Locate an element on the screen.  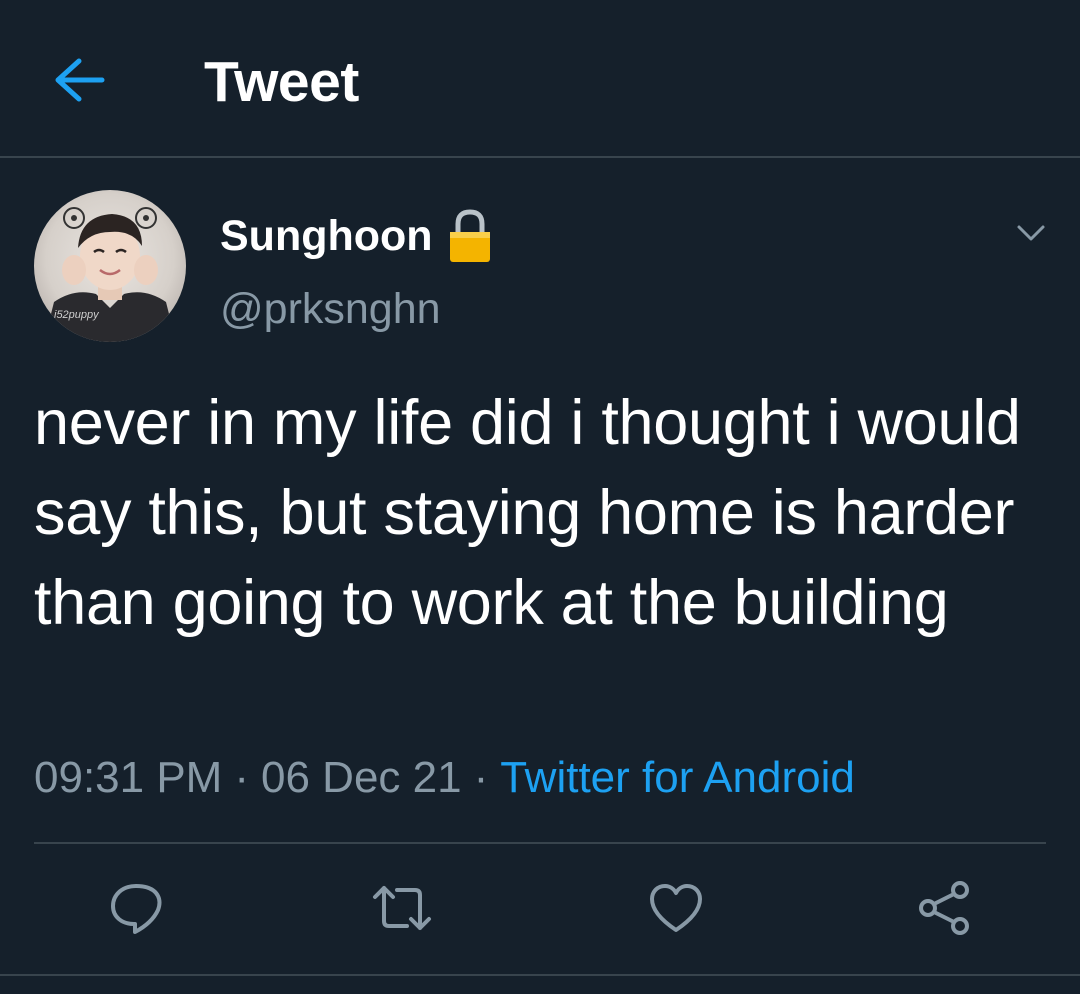
reply-button is located at coordinates (136, 908).